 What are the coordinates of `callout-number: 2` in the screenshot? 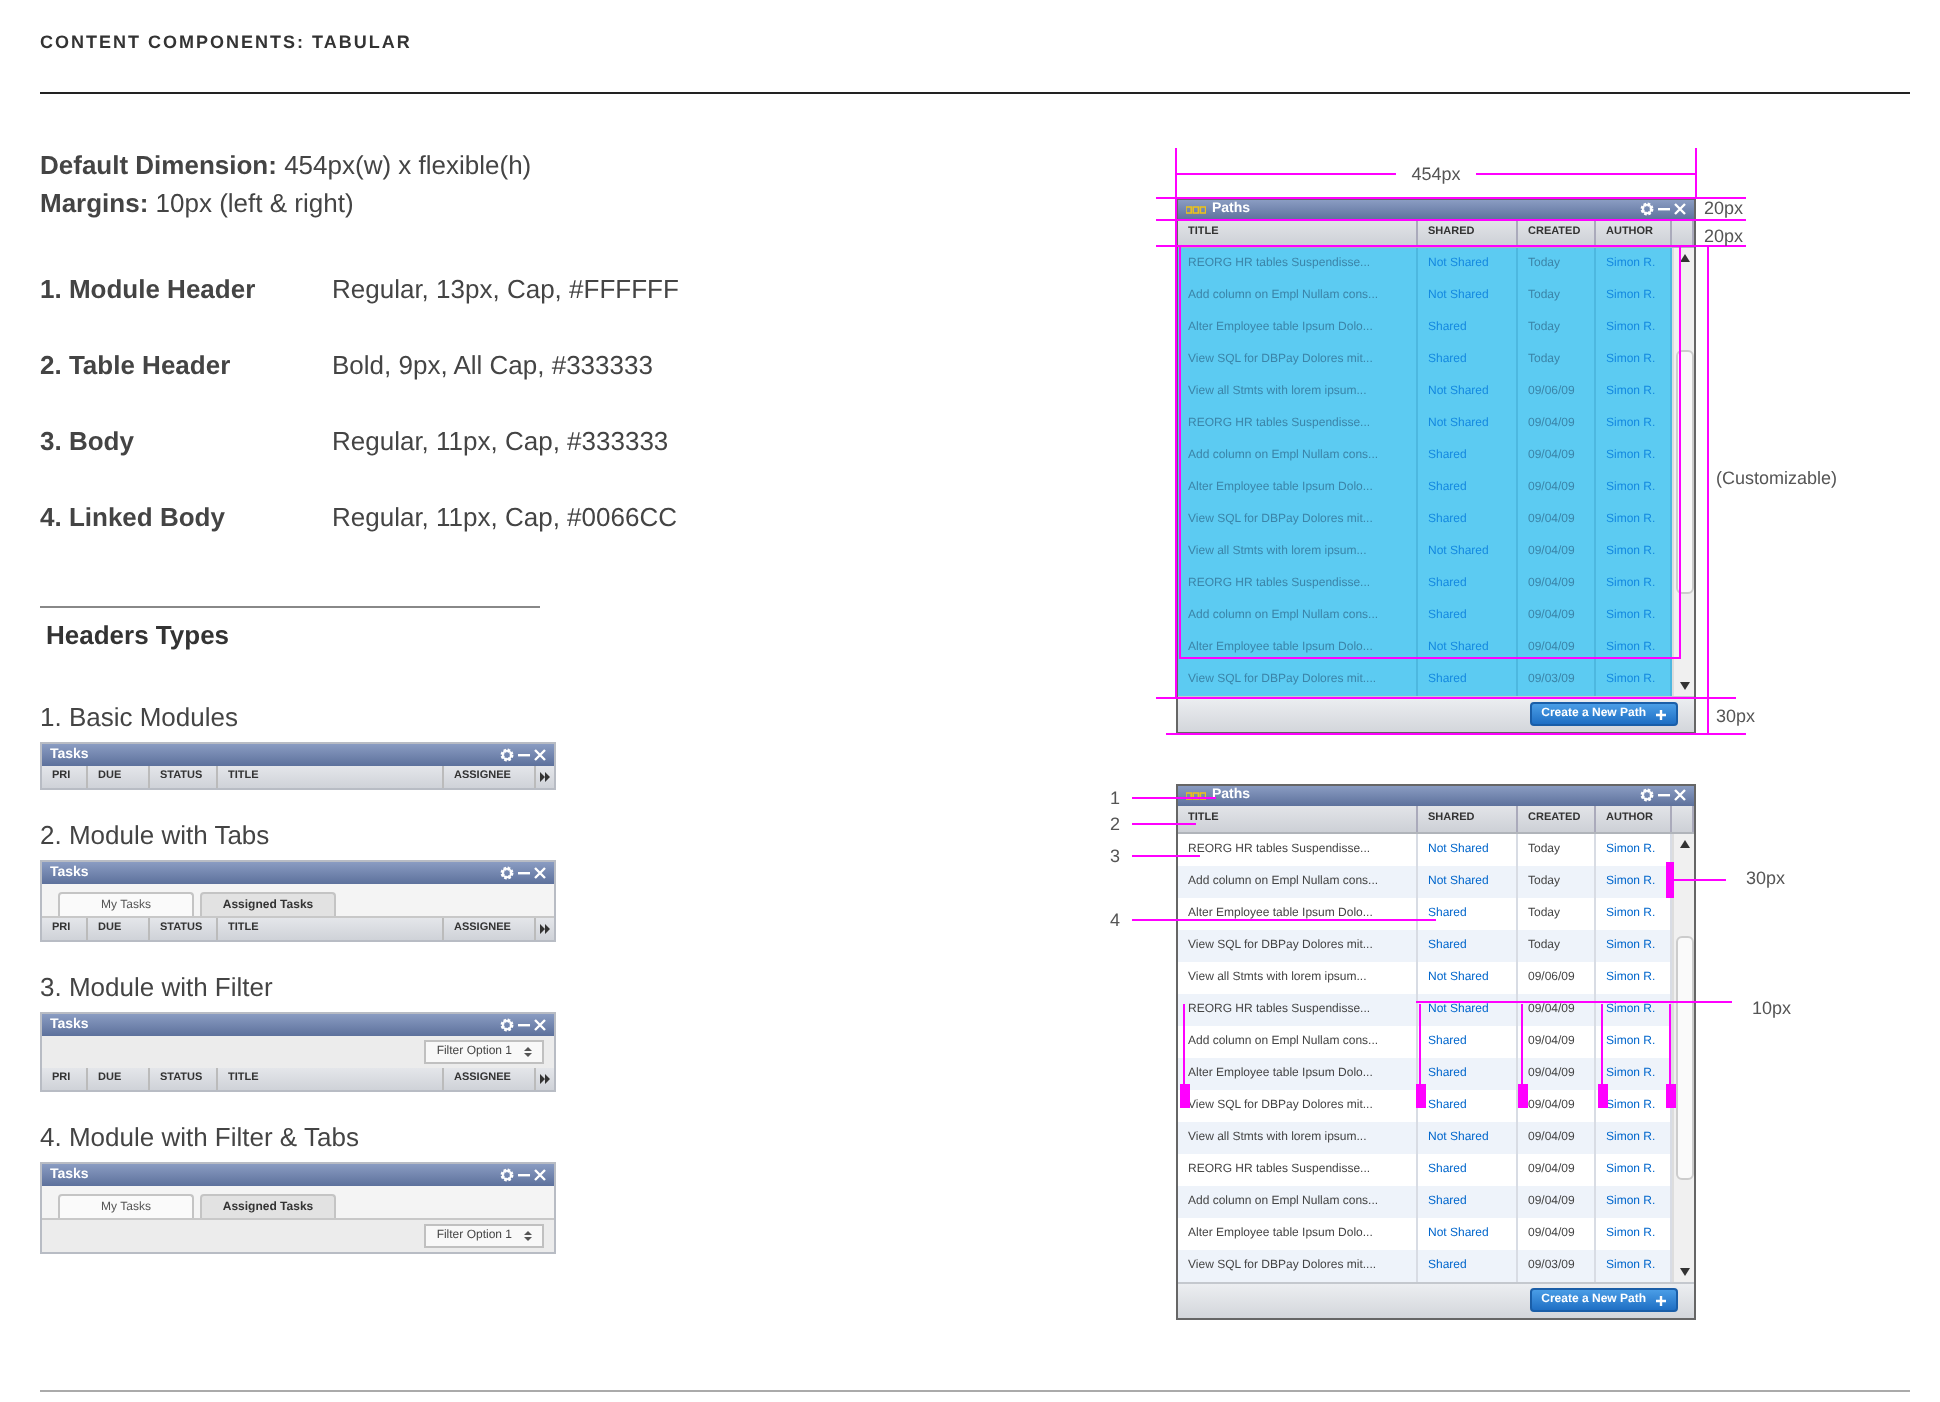 It's located at (1114, 824).